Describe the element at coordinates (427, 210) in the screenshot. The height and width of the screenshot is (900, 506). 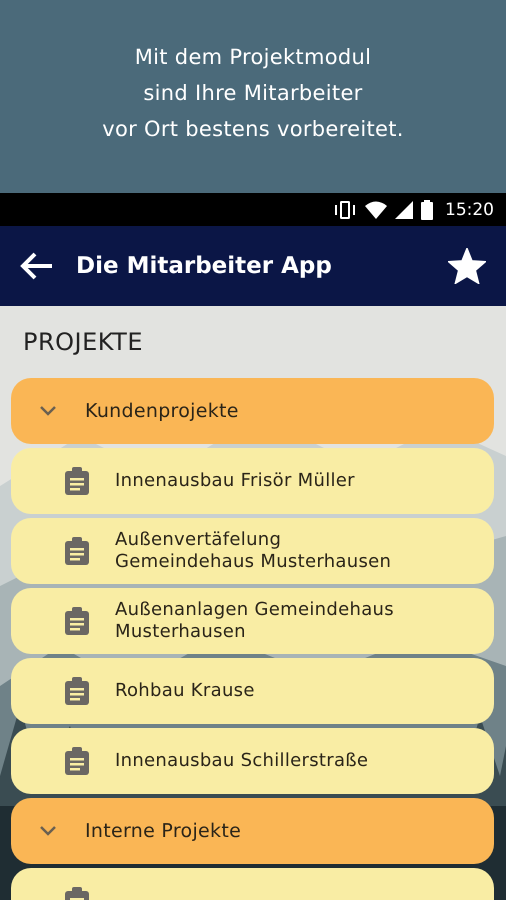
I see `battery-icon` at that location.